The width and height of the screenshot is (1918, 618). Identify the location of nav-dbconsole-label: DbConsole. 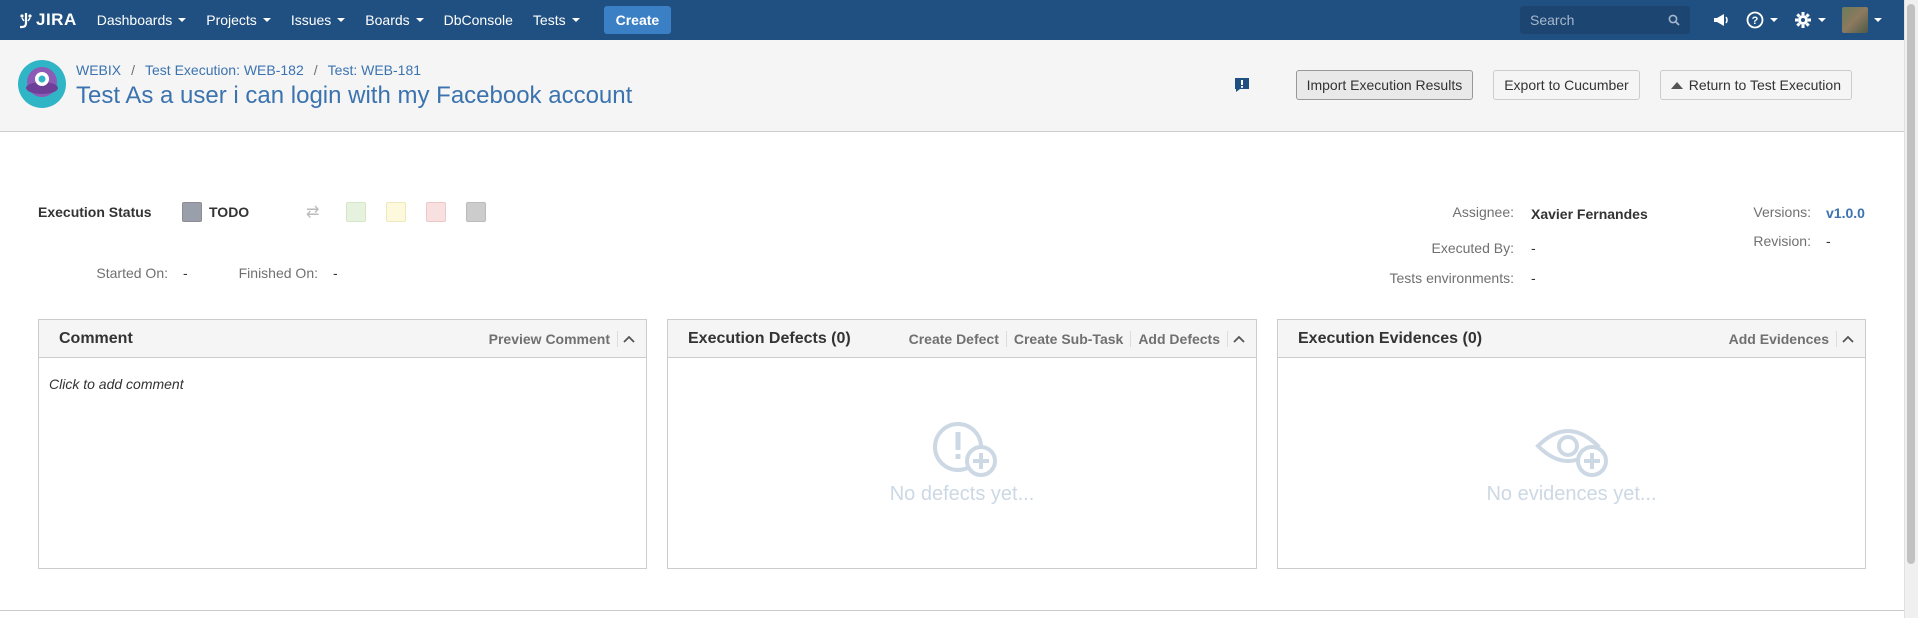
(478, 20).